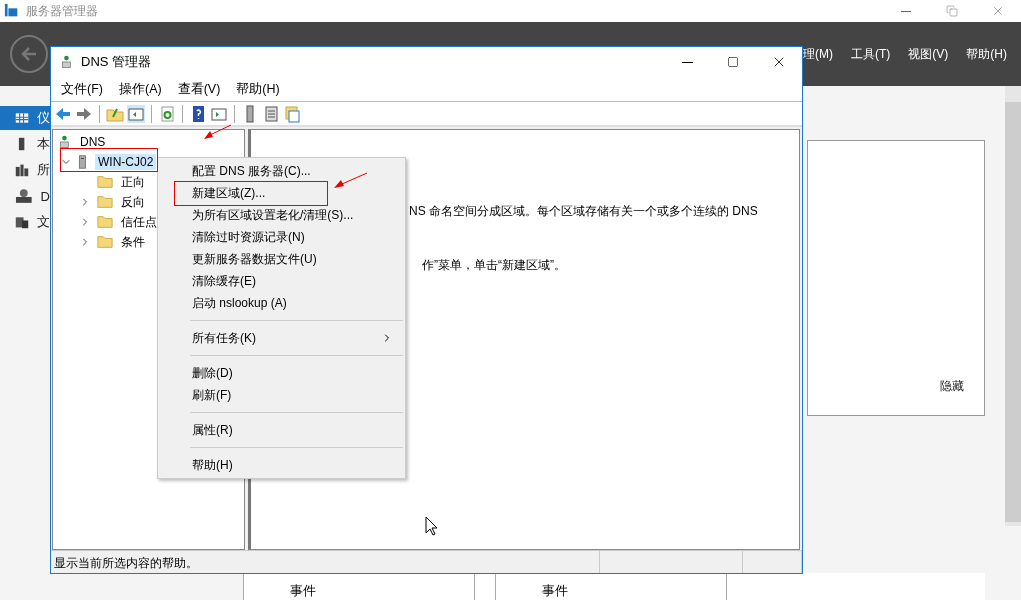  Describe the element at coordinates (1013, 306) in the screenshot. I see `scrollbar` at that location.